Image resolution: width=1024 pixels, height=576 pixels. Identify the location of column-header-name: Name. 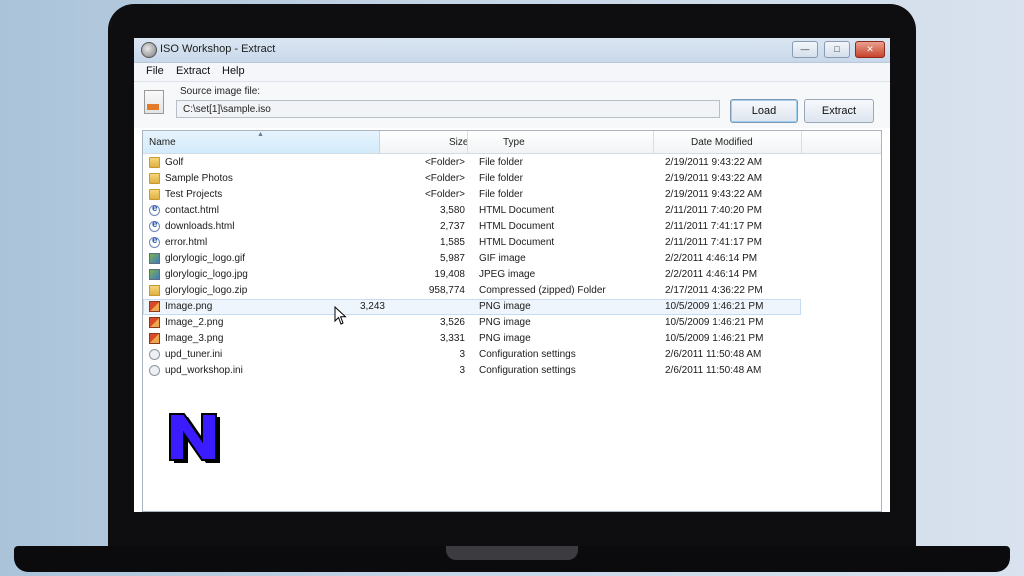
(162, 142).